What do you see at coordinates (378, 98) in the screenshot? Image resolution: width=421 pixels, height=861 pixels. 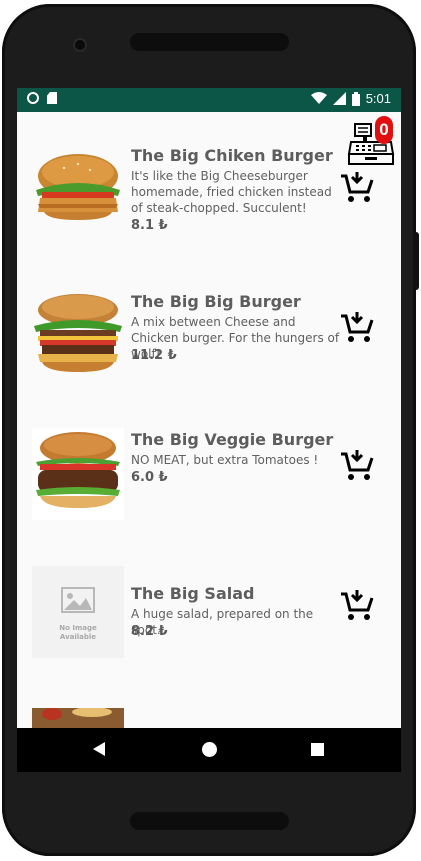 I see `status-time: 5:01` at bounding box center [378, 98].